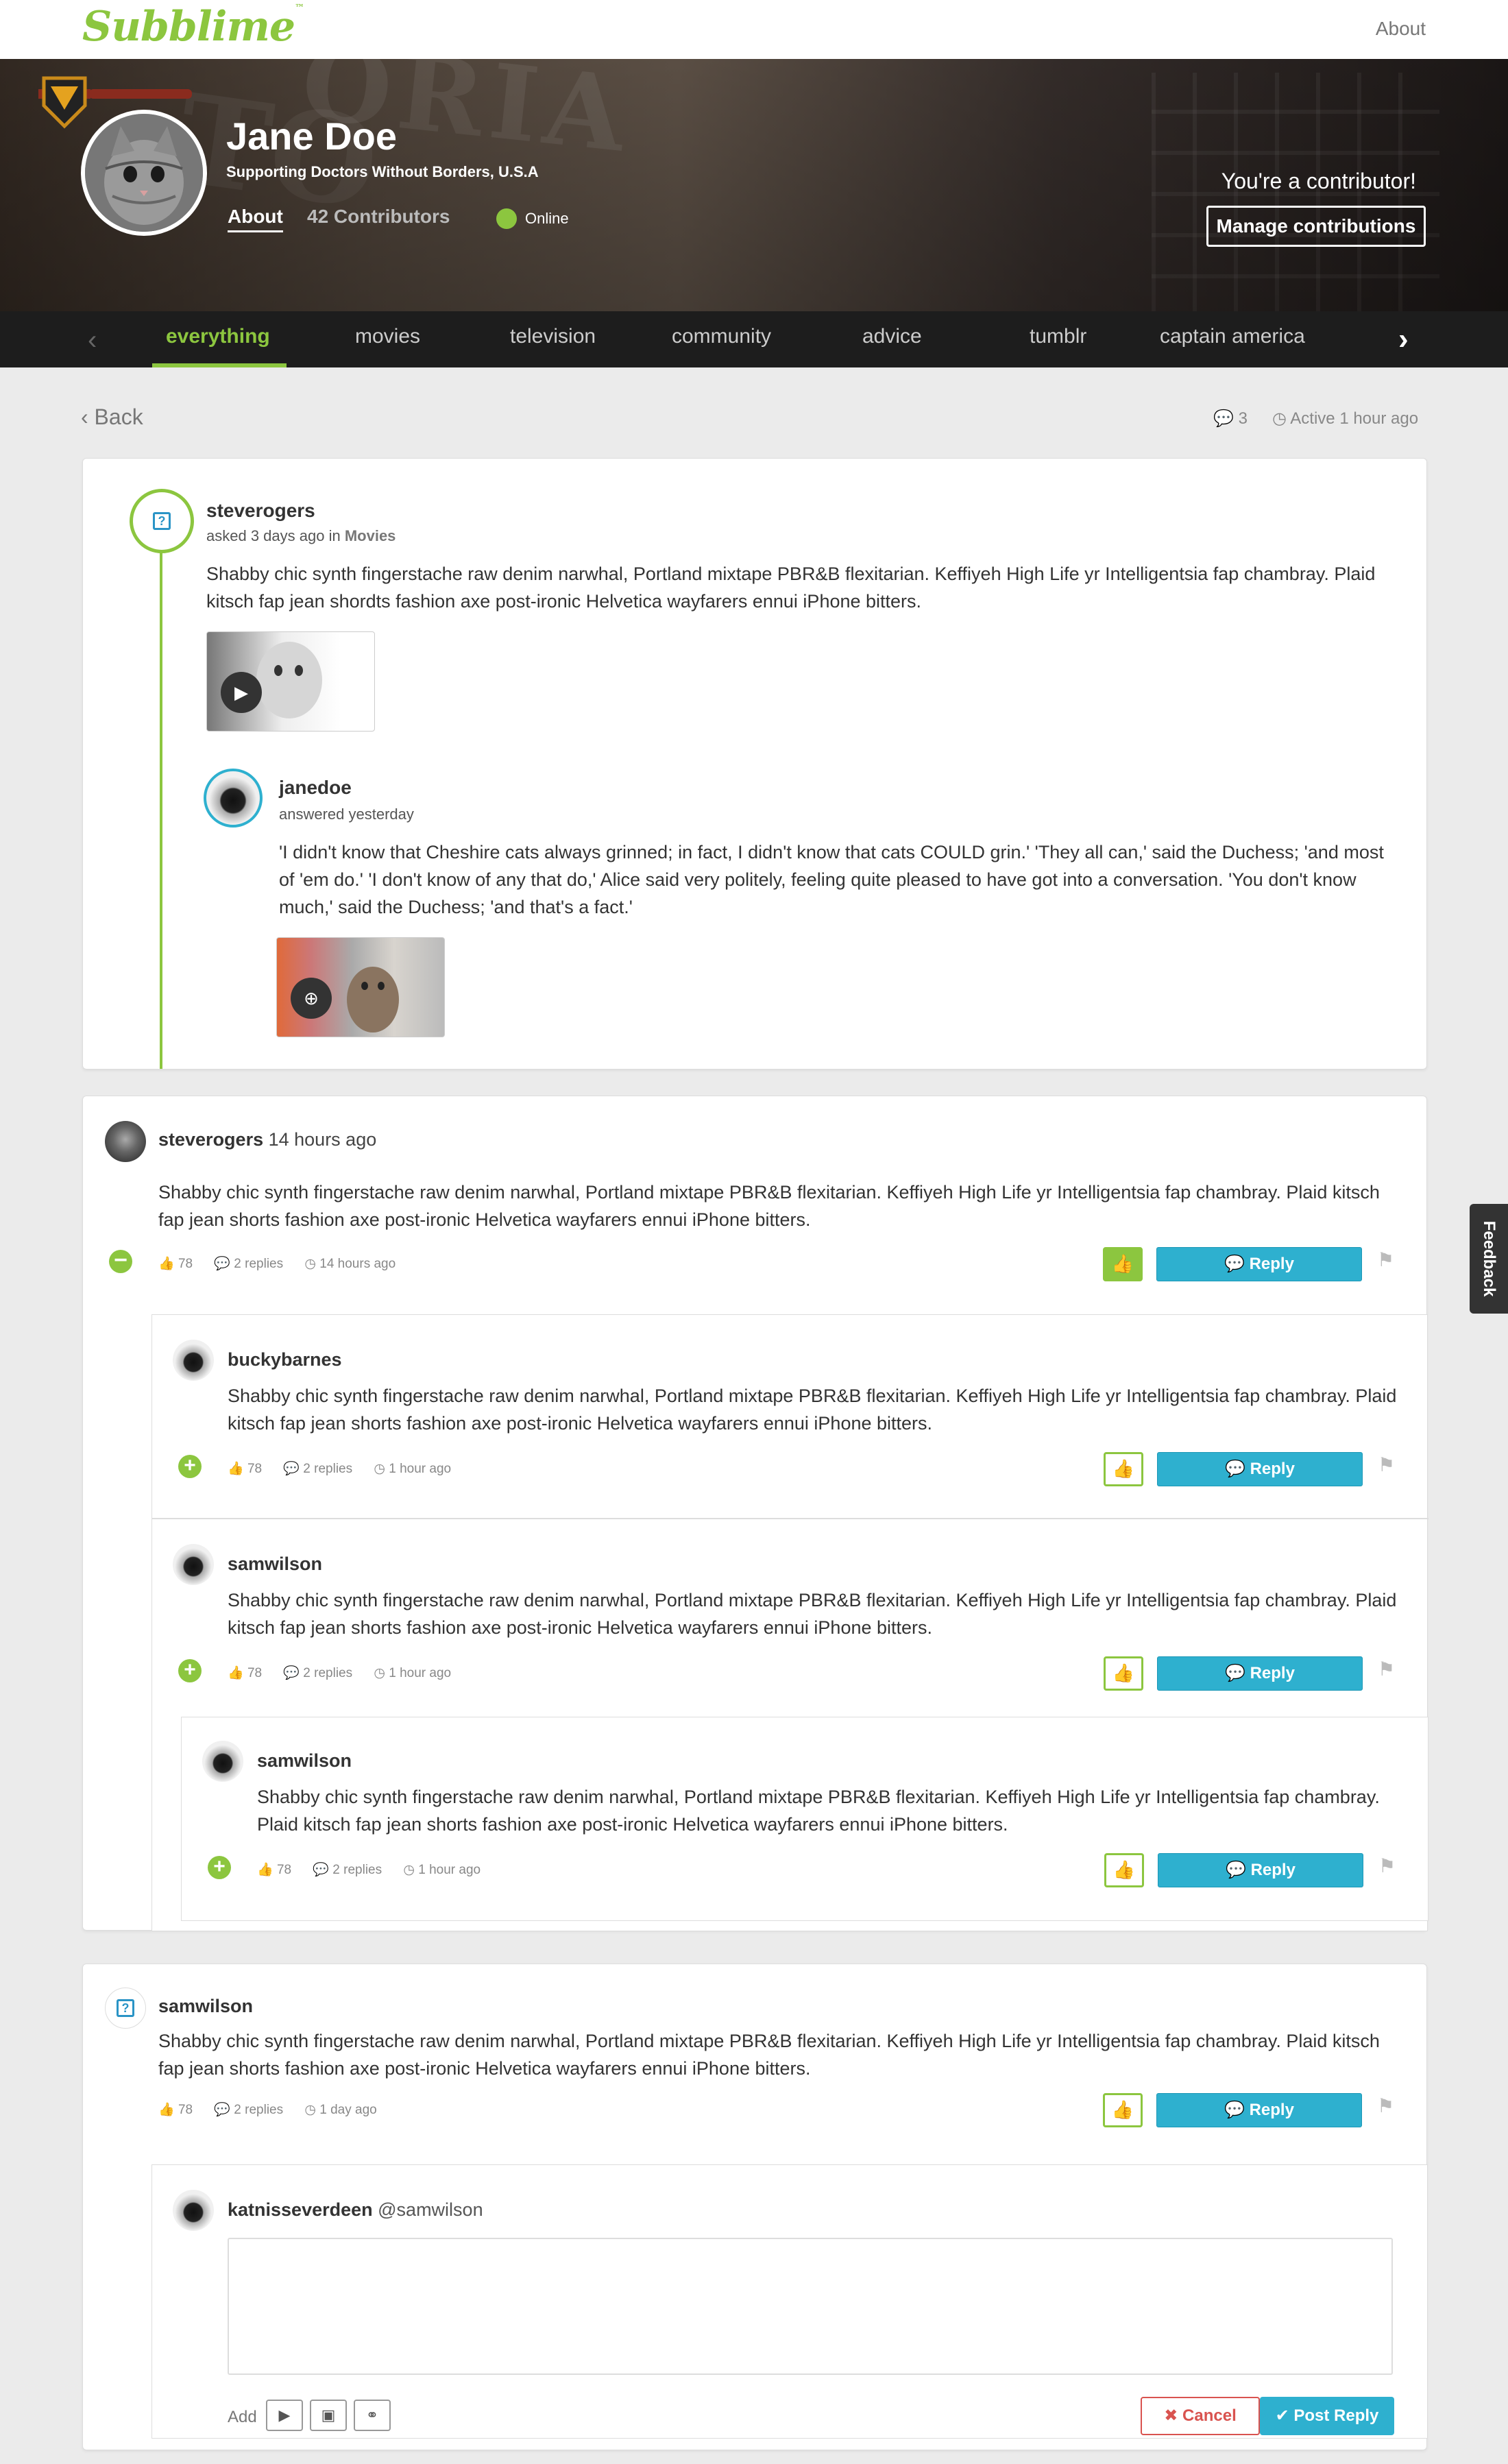 This screenshot has height=2464, width=1508. What do you see at coordinates (328, 2415) in the screenshot?
I see `image-icon: ▣` at bounding box center [328, 2415].